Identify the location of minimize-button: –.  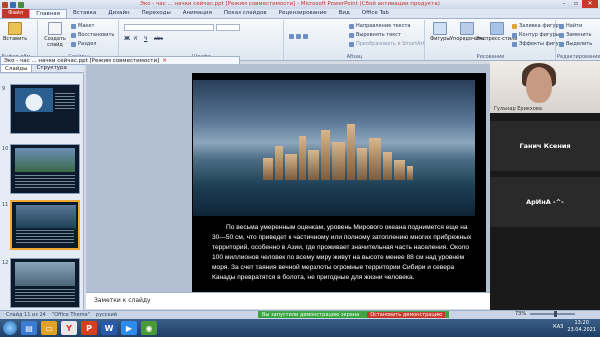
(564, 4).